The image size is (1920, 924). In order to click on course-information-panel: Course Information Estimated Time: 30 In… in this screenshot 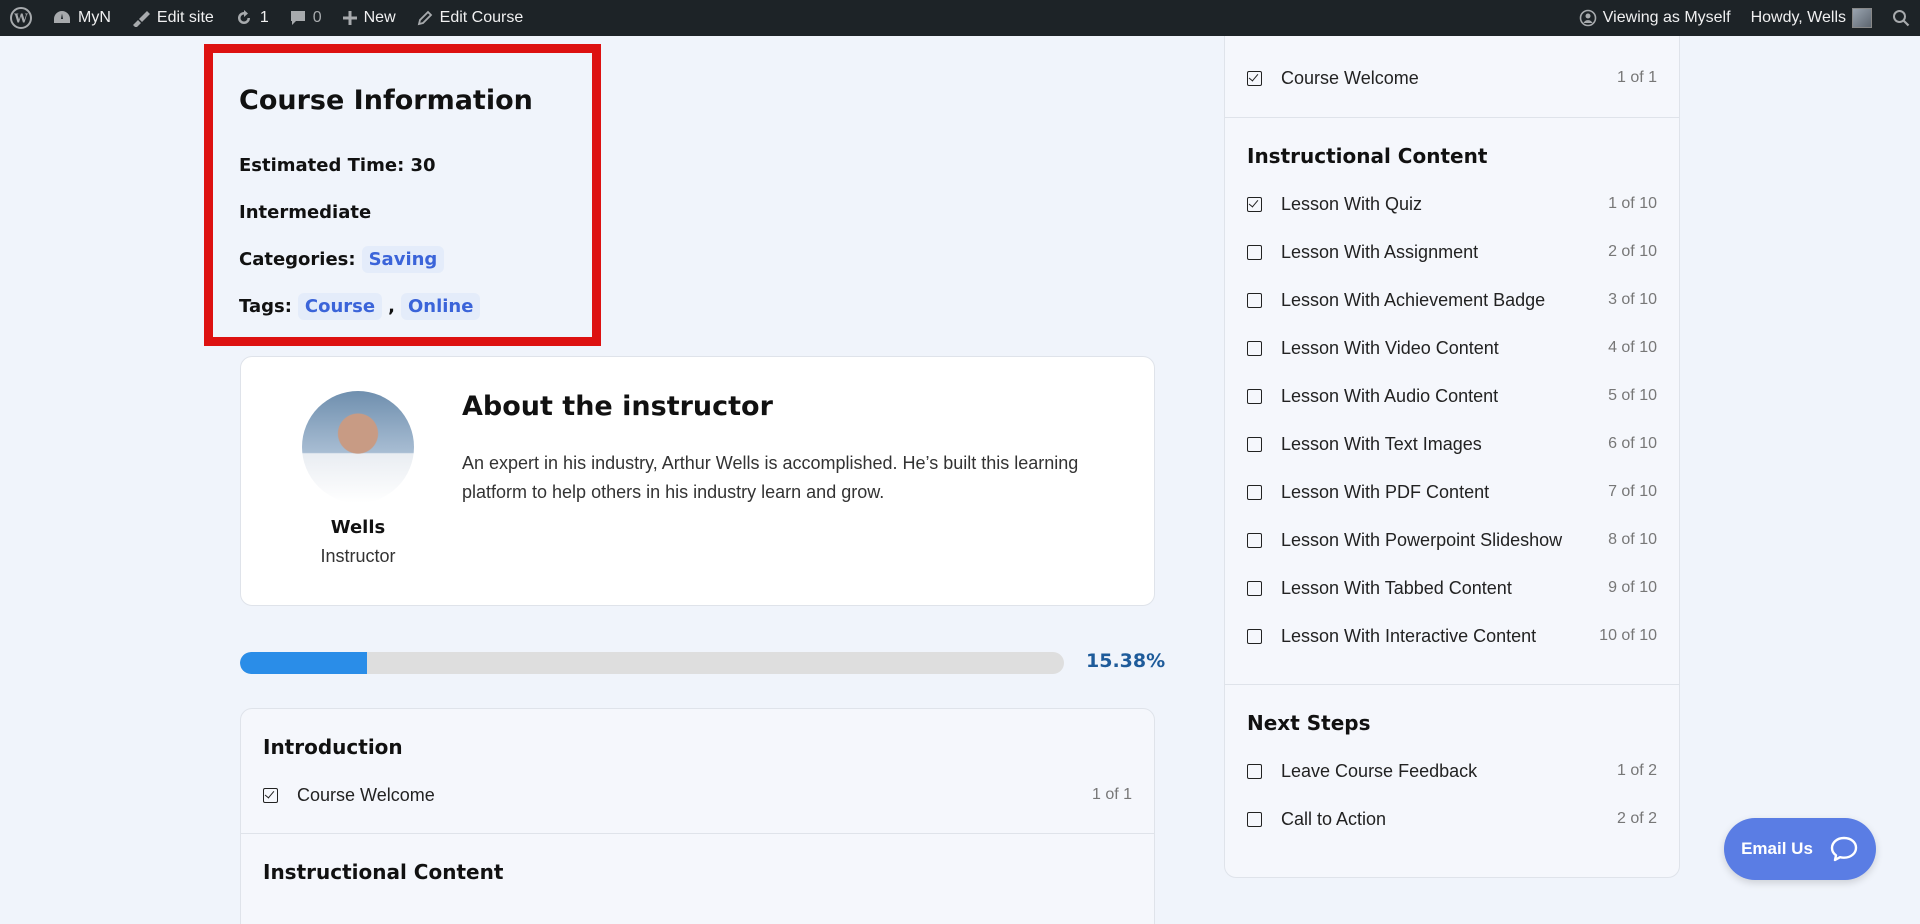, I will do `click(402, 195)`.